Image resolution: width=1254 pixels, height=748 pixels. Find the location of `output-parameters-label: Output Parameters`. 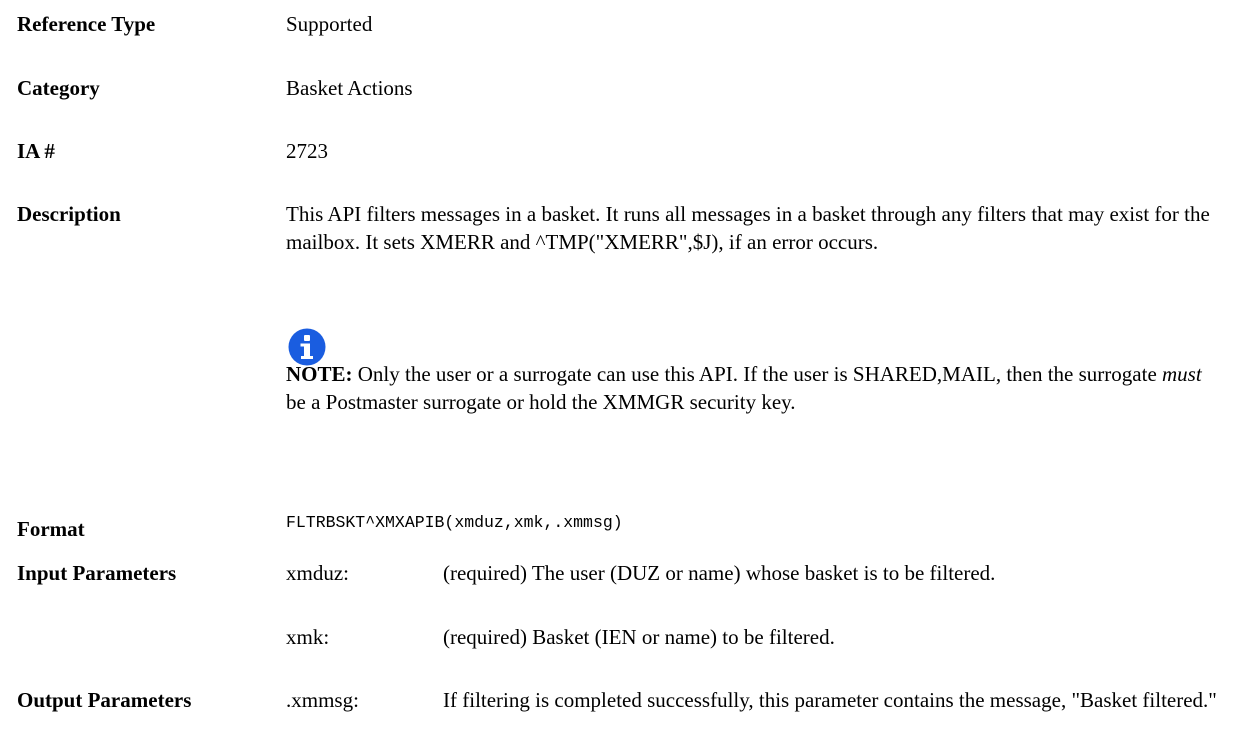

output-parameters-label: Output Parameters is located at coordinates (104, 700).